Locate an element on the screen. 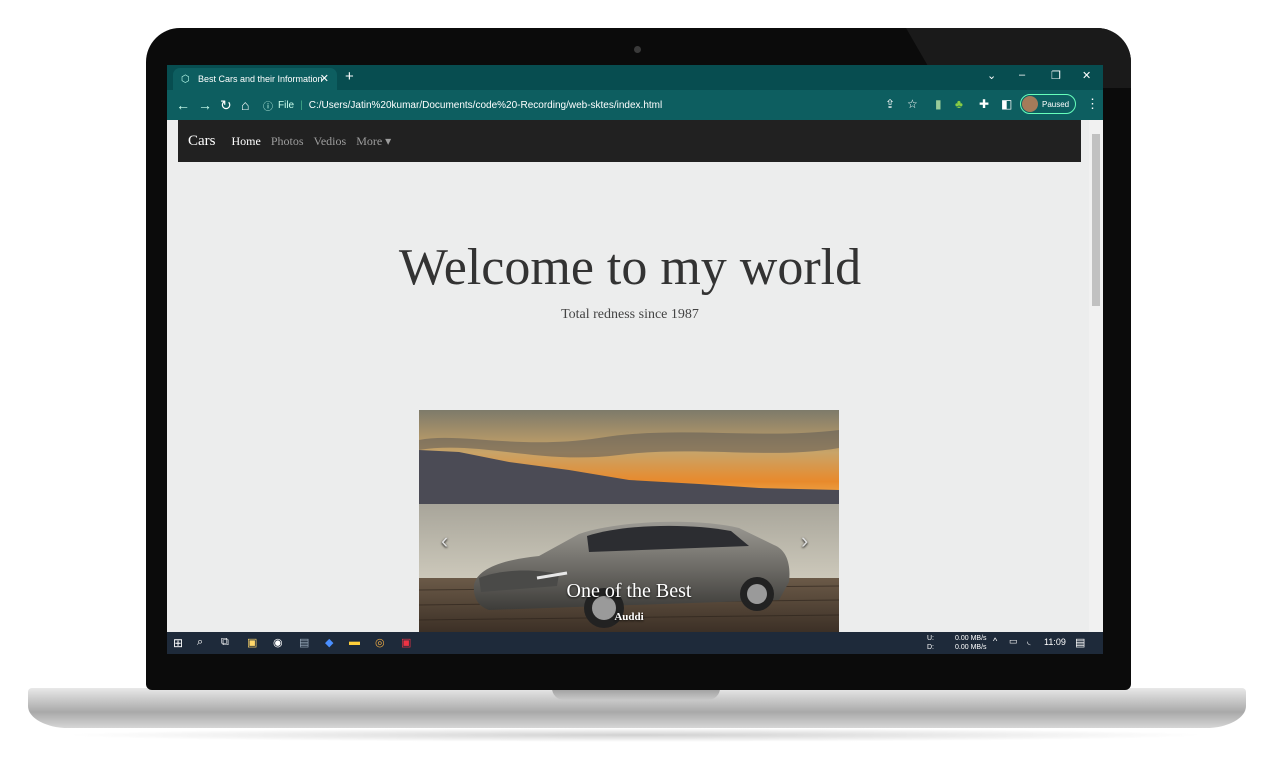  tab-close-icon: ✕ is located at coordinates (324, 78).